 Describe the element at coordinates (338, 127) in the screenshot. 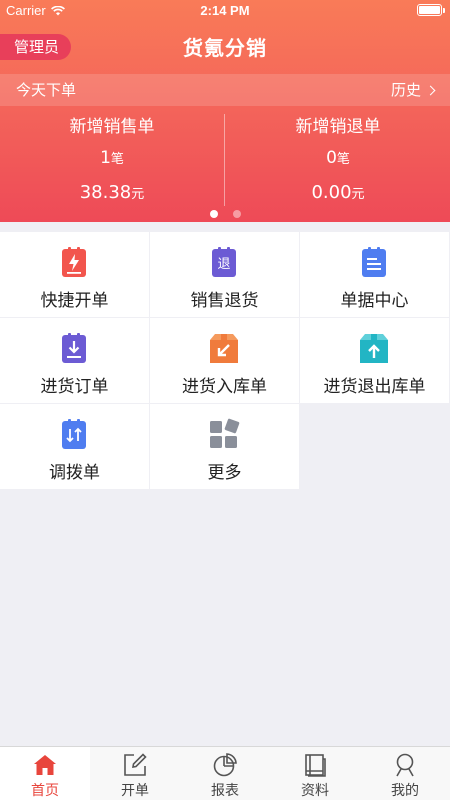

I see `new-returns-title: 新增销退单` at that location.